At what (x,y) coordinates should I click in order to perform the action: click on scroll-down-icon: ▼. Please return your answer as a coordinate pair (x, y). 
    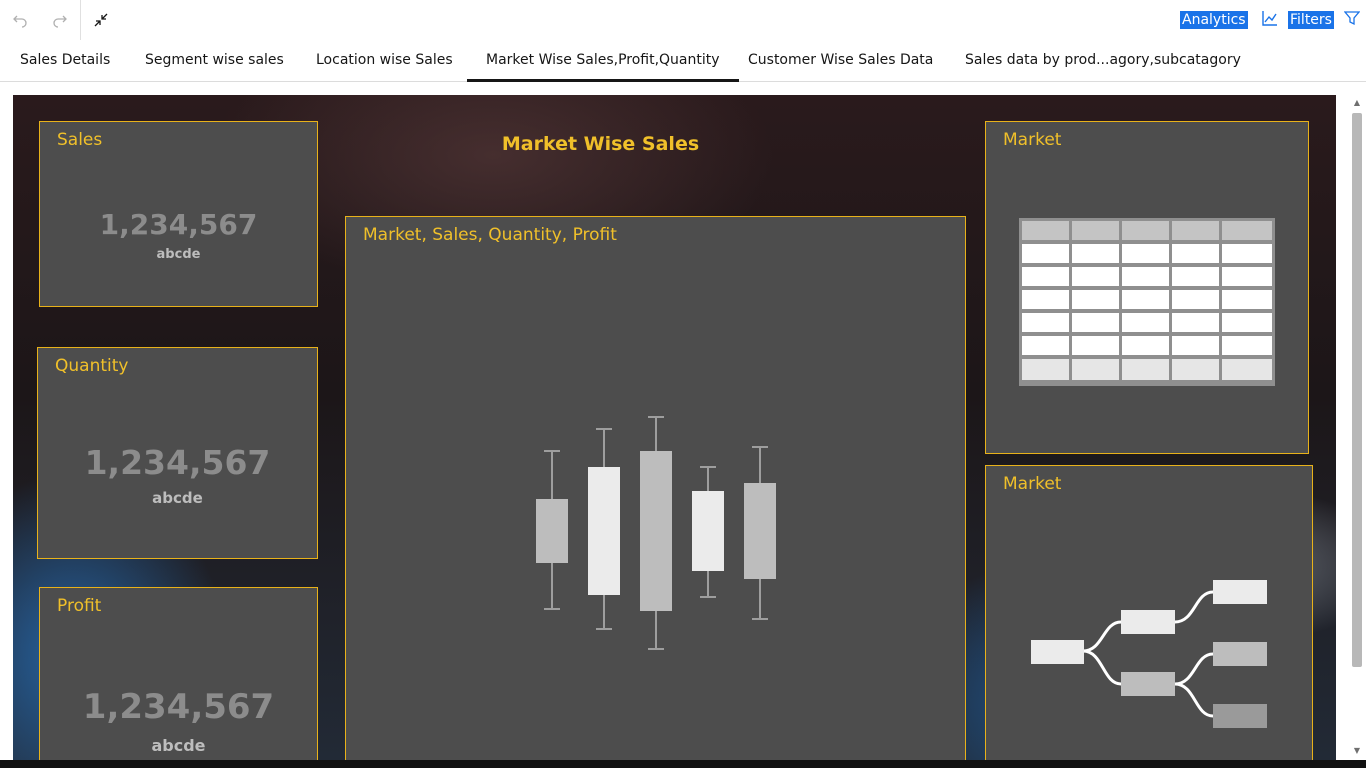
    Looking at the image, I should click on (1357, 750).